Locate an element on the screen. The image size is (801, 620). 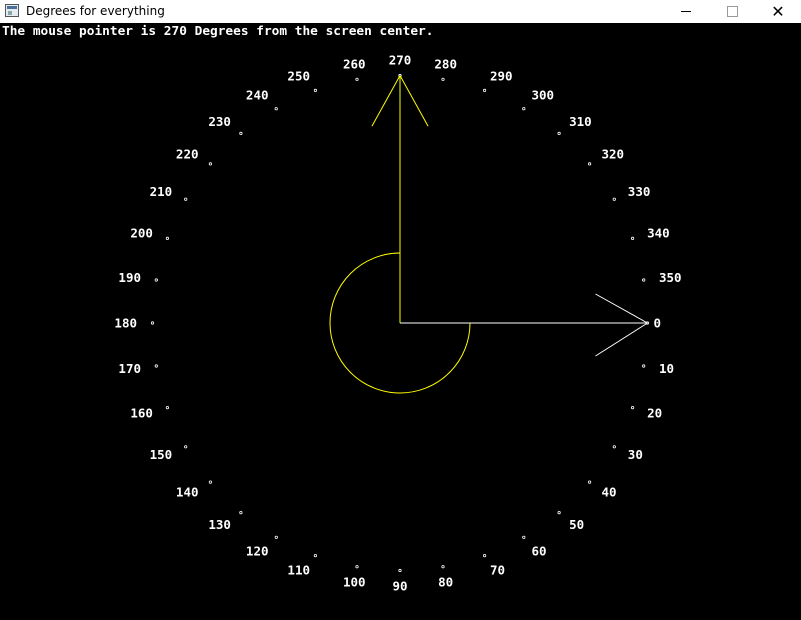
tick-label-220: 220 is located at coordinates (187, 153).